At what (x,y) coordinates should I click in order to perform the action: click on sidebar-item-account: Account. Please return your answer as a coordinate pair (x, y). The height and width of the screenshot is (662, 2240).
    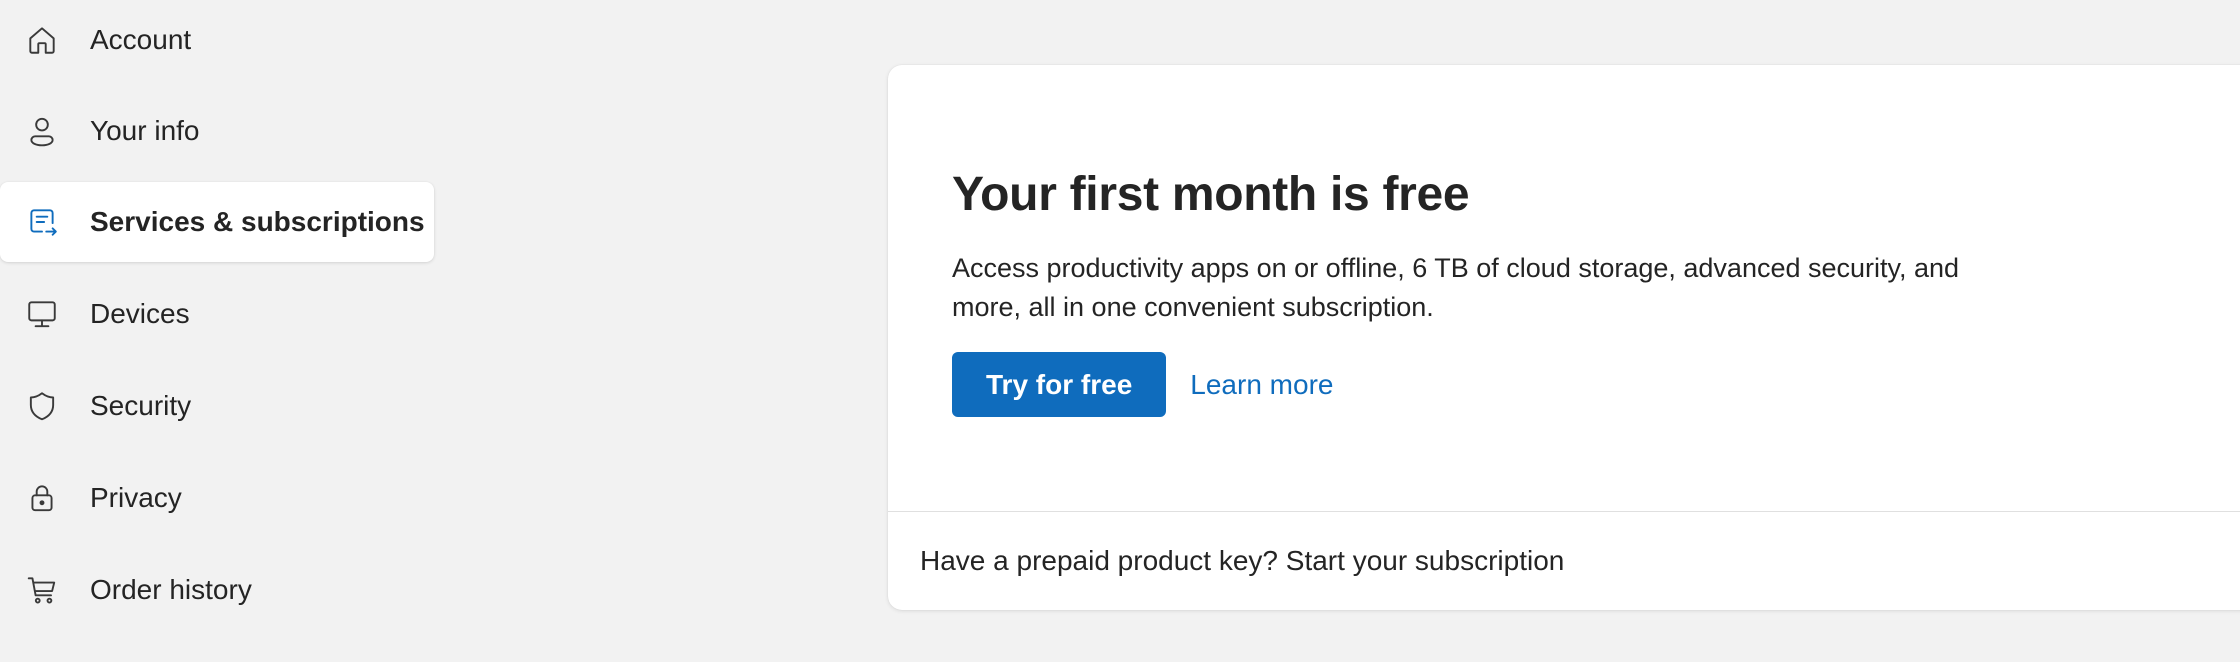
    Looking at the image, I should click on (217, 40).